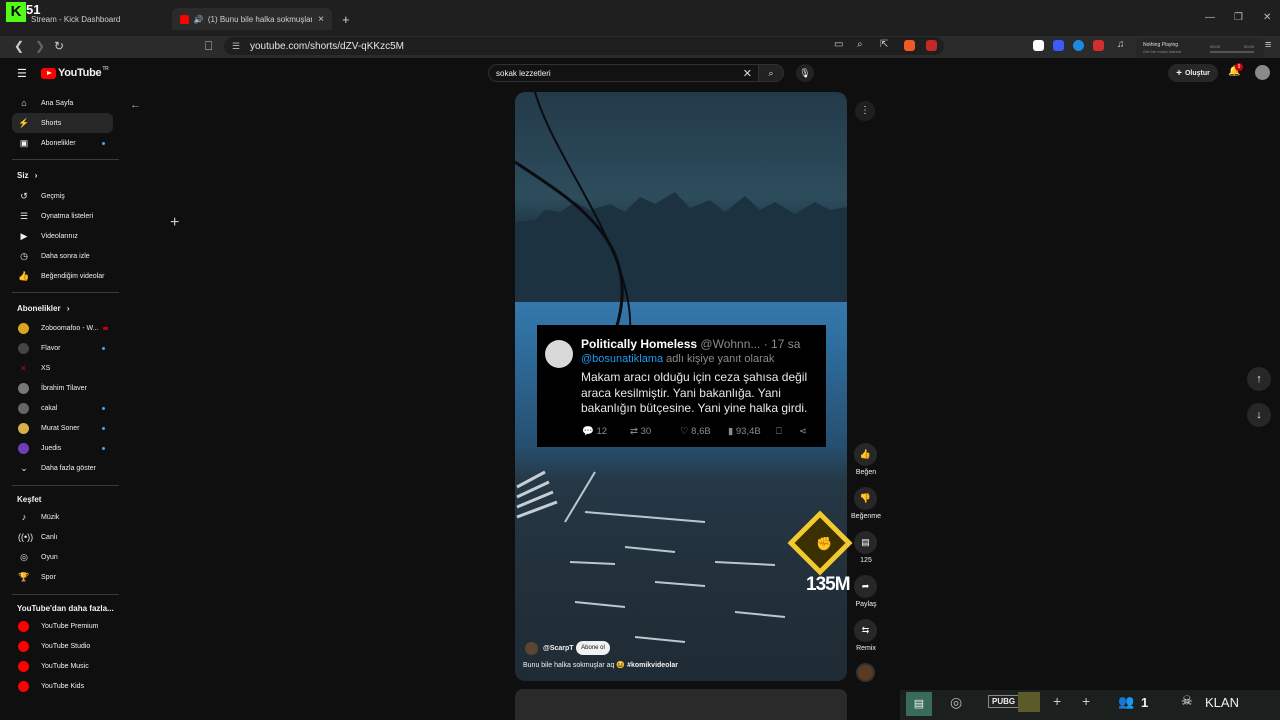  I want to click on restore-icon: ❐, so click(1238, 17).